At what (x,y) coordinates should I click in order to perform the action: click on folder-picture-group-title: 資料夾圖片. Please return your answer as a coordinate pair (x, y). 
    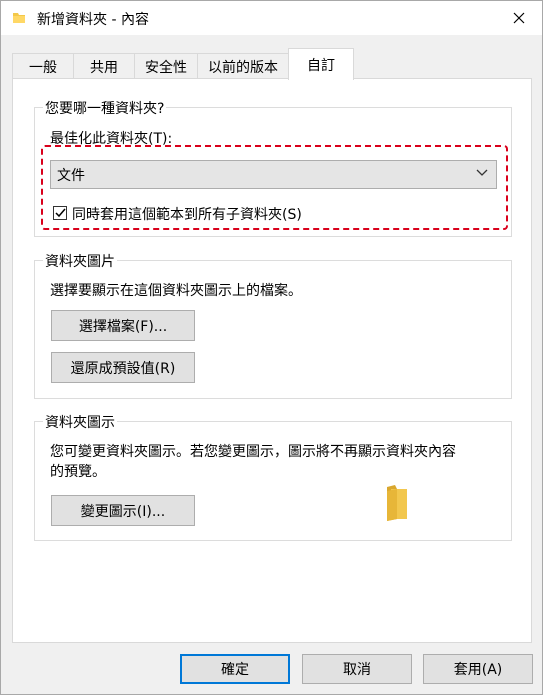
    Looking at the image, I should click on (80, 261).